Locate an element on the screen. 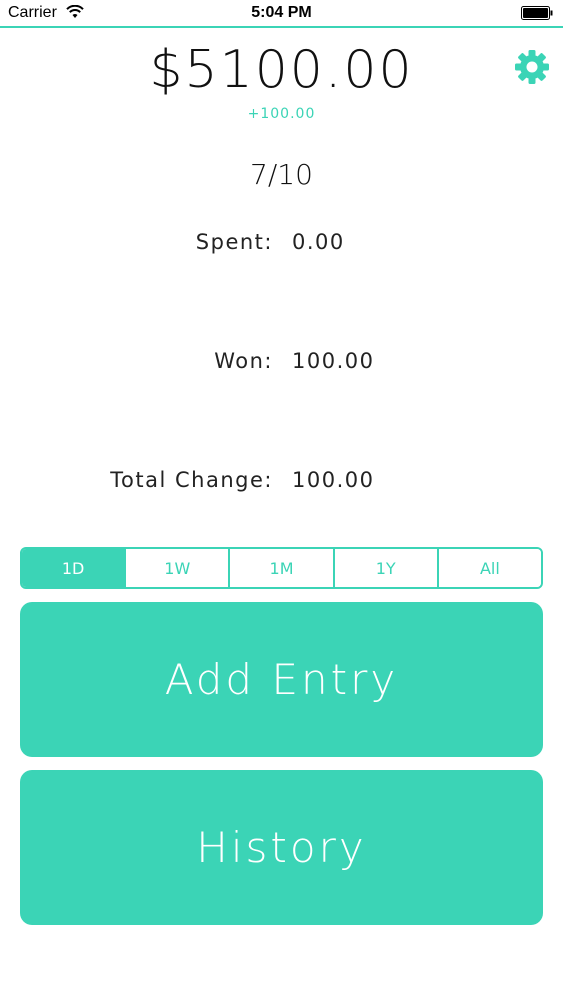 This screenshot has width=563, height=1000. range-tab-1y: 1Y is located at coordinates (384, 568).